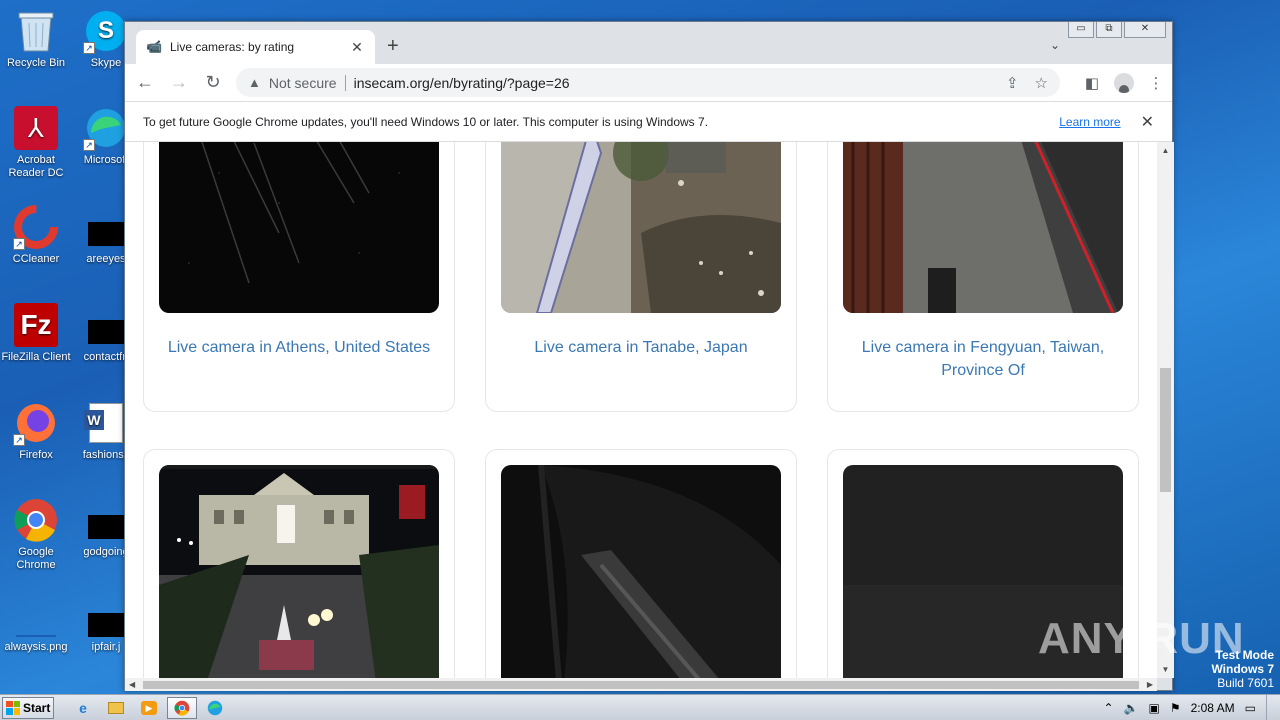 This screenshot has height=720, width=1280. What do you see at coordinates (149, 708) in the screenshot?
I see `media-player-icon: ▶` at bounding box center [149, 708].